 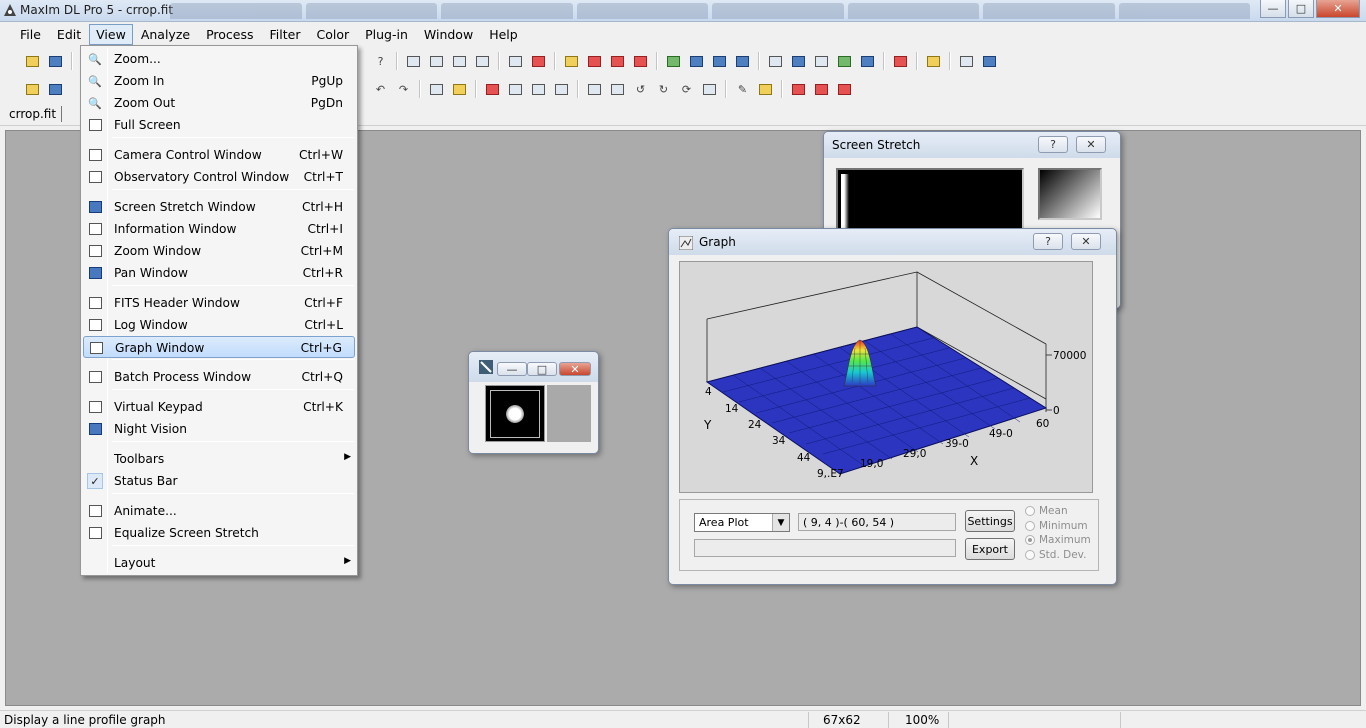 What do you see at coordinates (594, 61) in the screenshot?
I see `stop-icon` at bounding box center [594, 61].